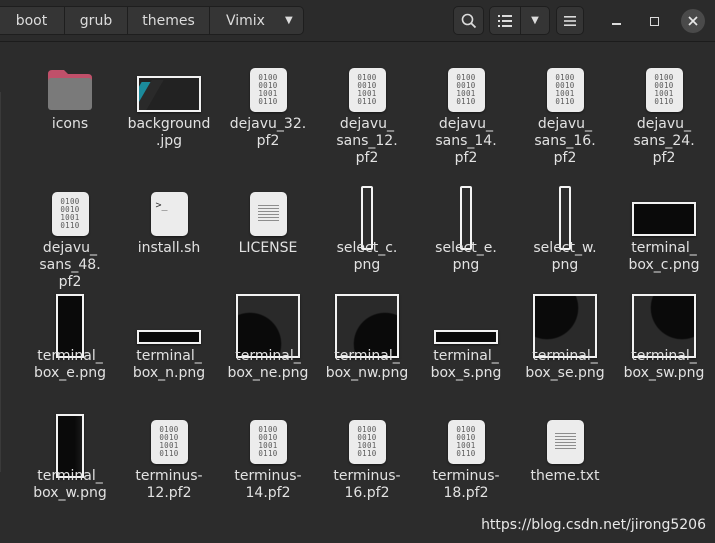 This screenshot has height=543, width=715. I want to click on breadcrumb-grub: grub, so click(96, 20).